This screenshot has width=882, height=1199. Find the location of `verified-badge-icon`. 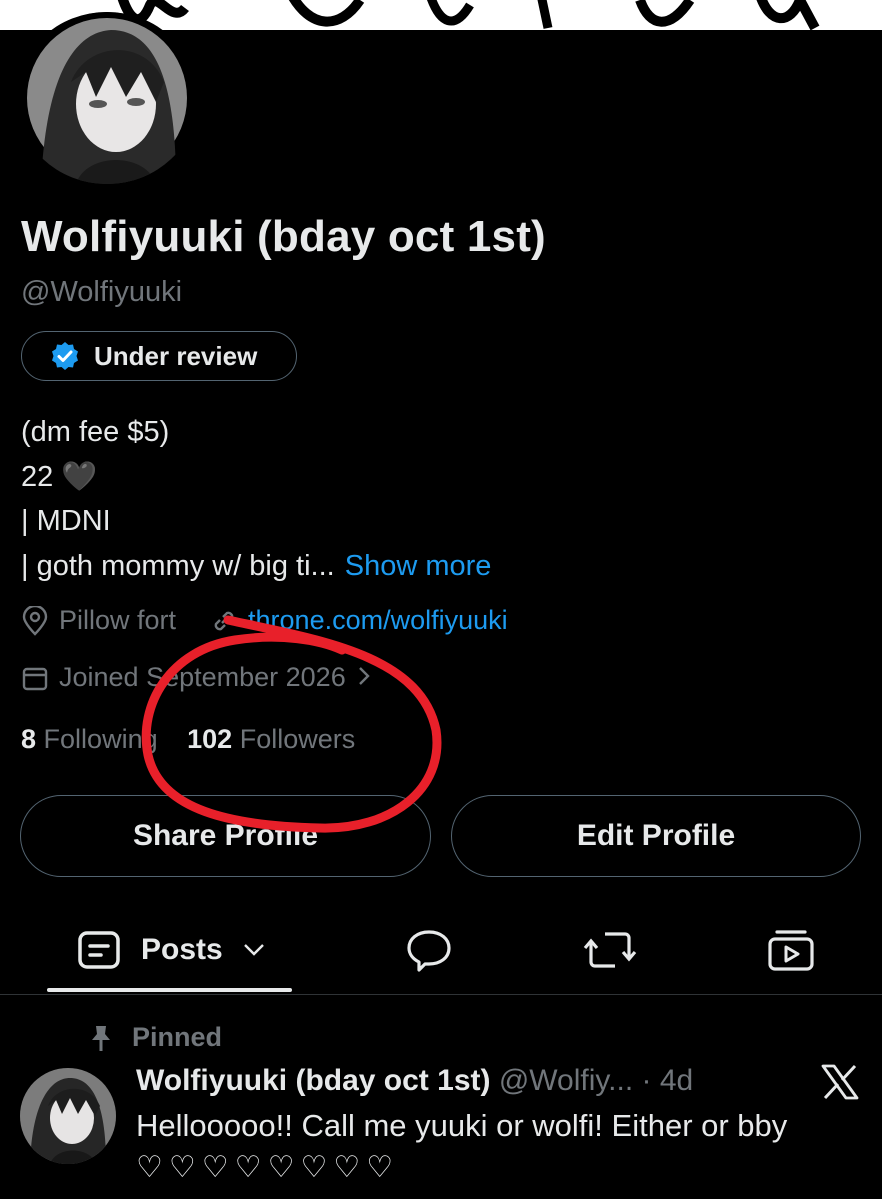

verified-badge-icon is located at coordinates (65, 356).